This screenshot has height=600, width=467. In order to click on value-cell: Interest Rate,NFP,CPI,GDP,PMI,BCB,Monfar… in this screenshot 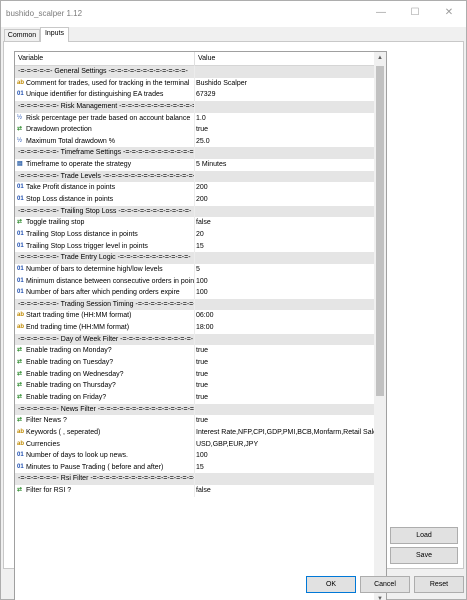, I will do `click(285, 433)`.